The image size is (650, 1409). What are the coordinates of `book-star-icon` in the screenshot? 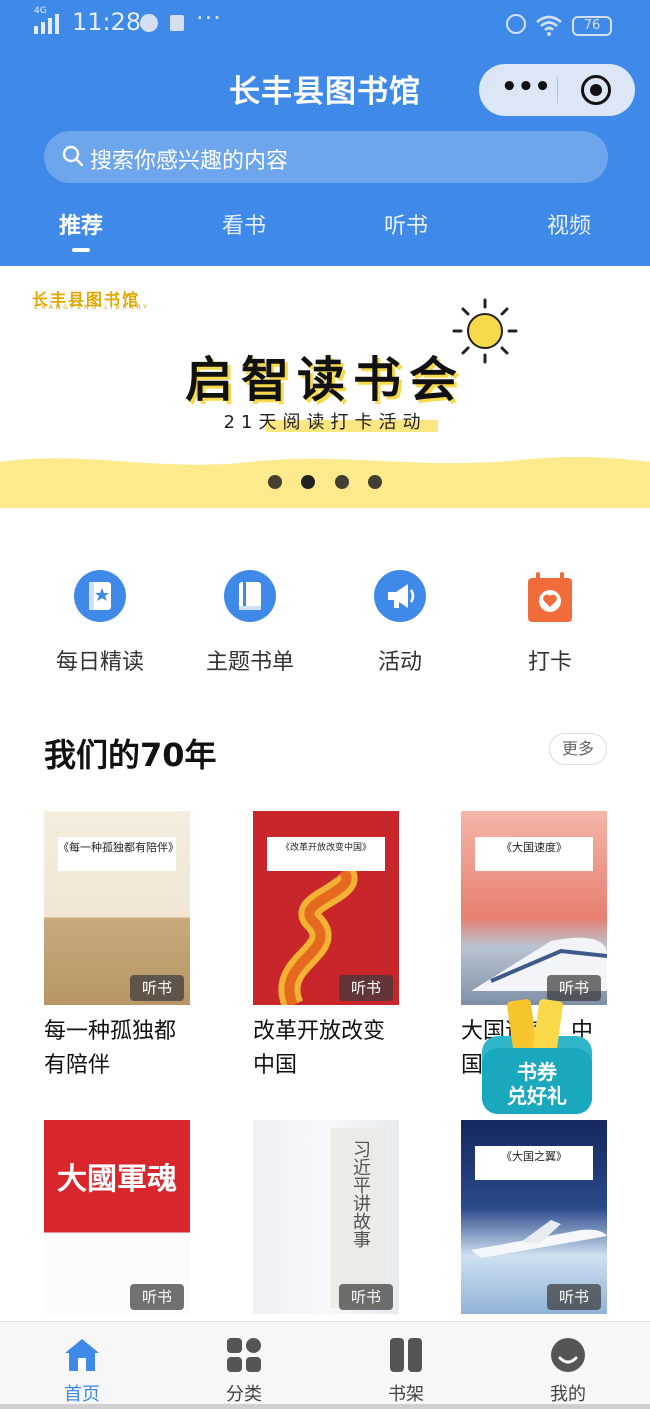 It's located at (100, 596).